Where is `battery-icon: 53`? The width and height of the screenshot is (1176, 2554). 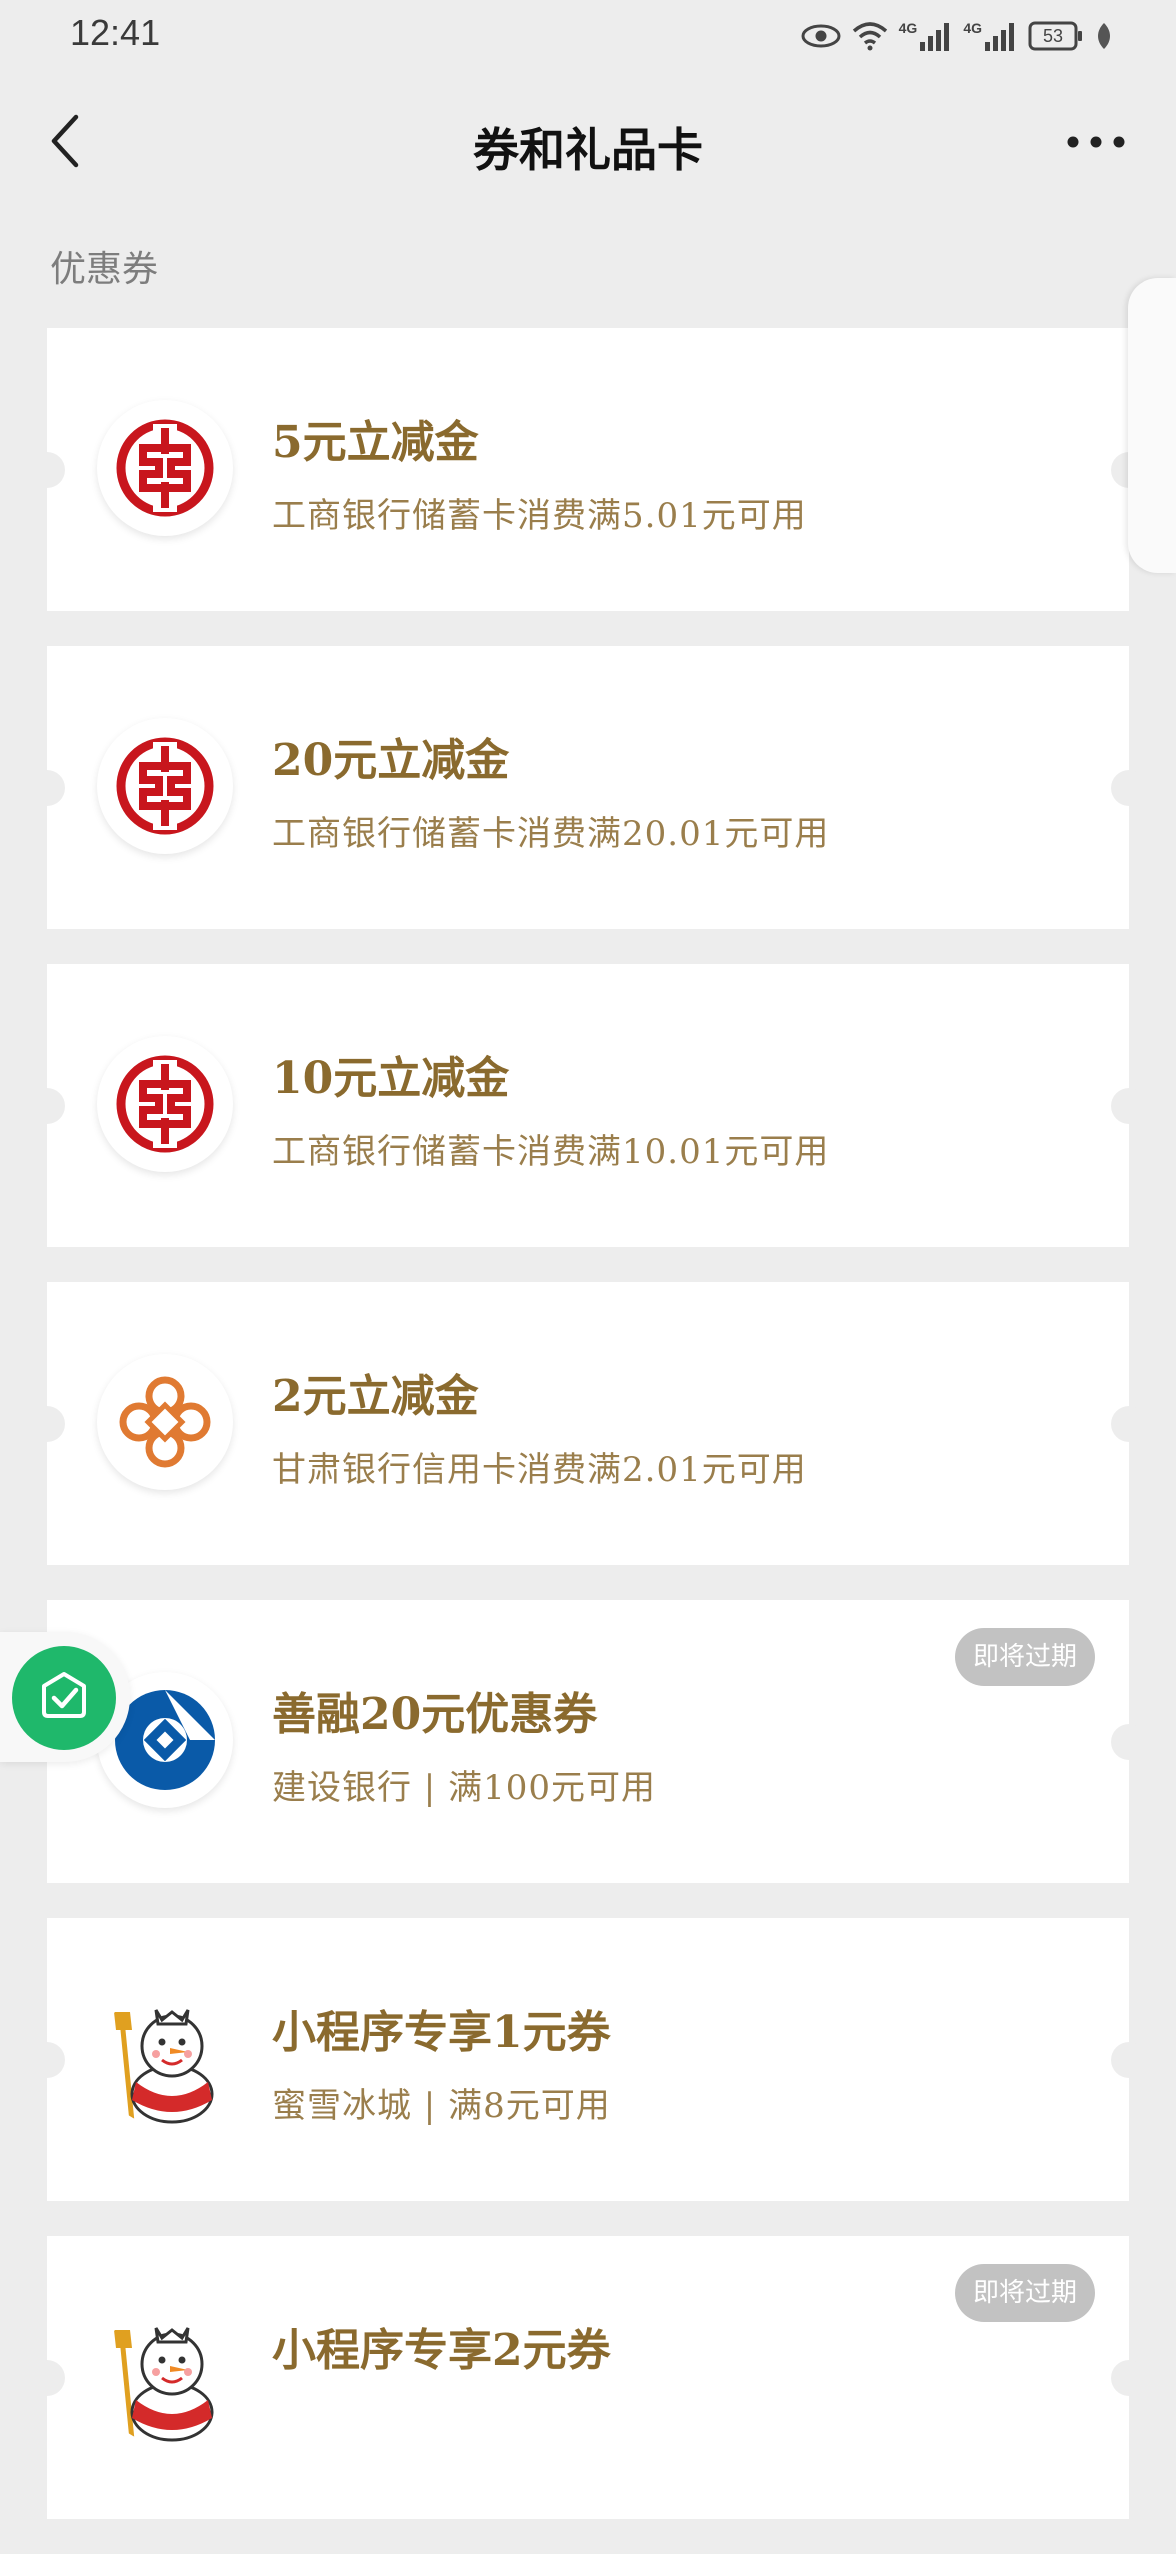 battery-icon: 53 is located at coordinates (1056, 36).